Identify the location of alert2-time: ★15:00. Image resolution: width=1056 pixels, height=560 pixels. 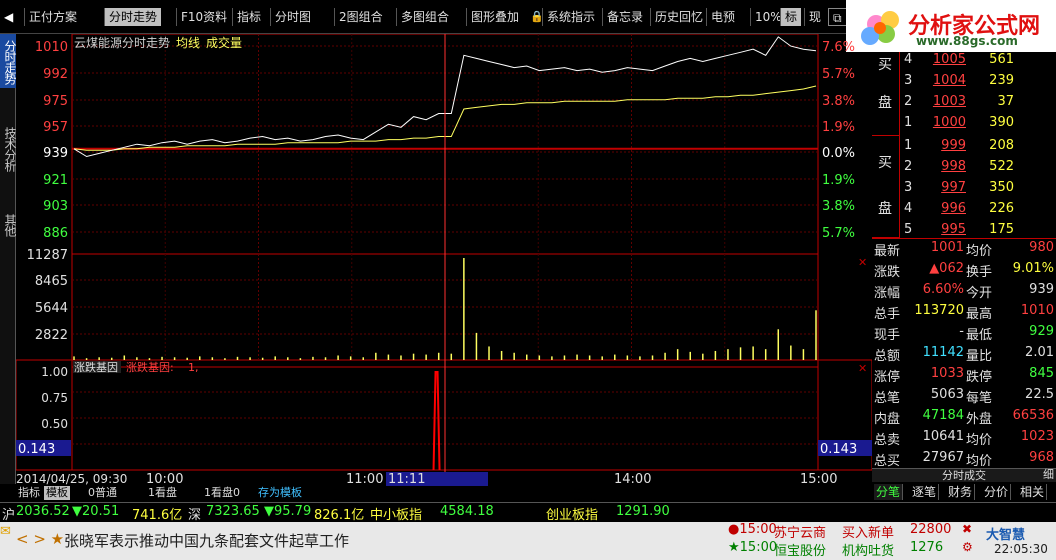
(753, 547).